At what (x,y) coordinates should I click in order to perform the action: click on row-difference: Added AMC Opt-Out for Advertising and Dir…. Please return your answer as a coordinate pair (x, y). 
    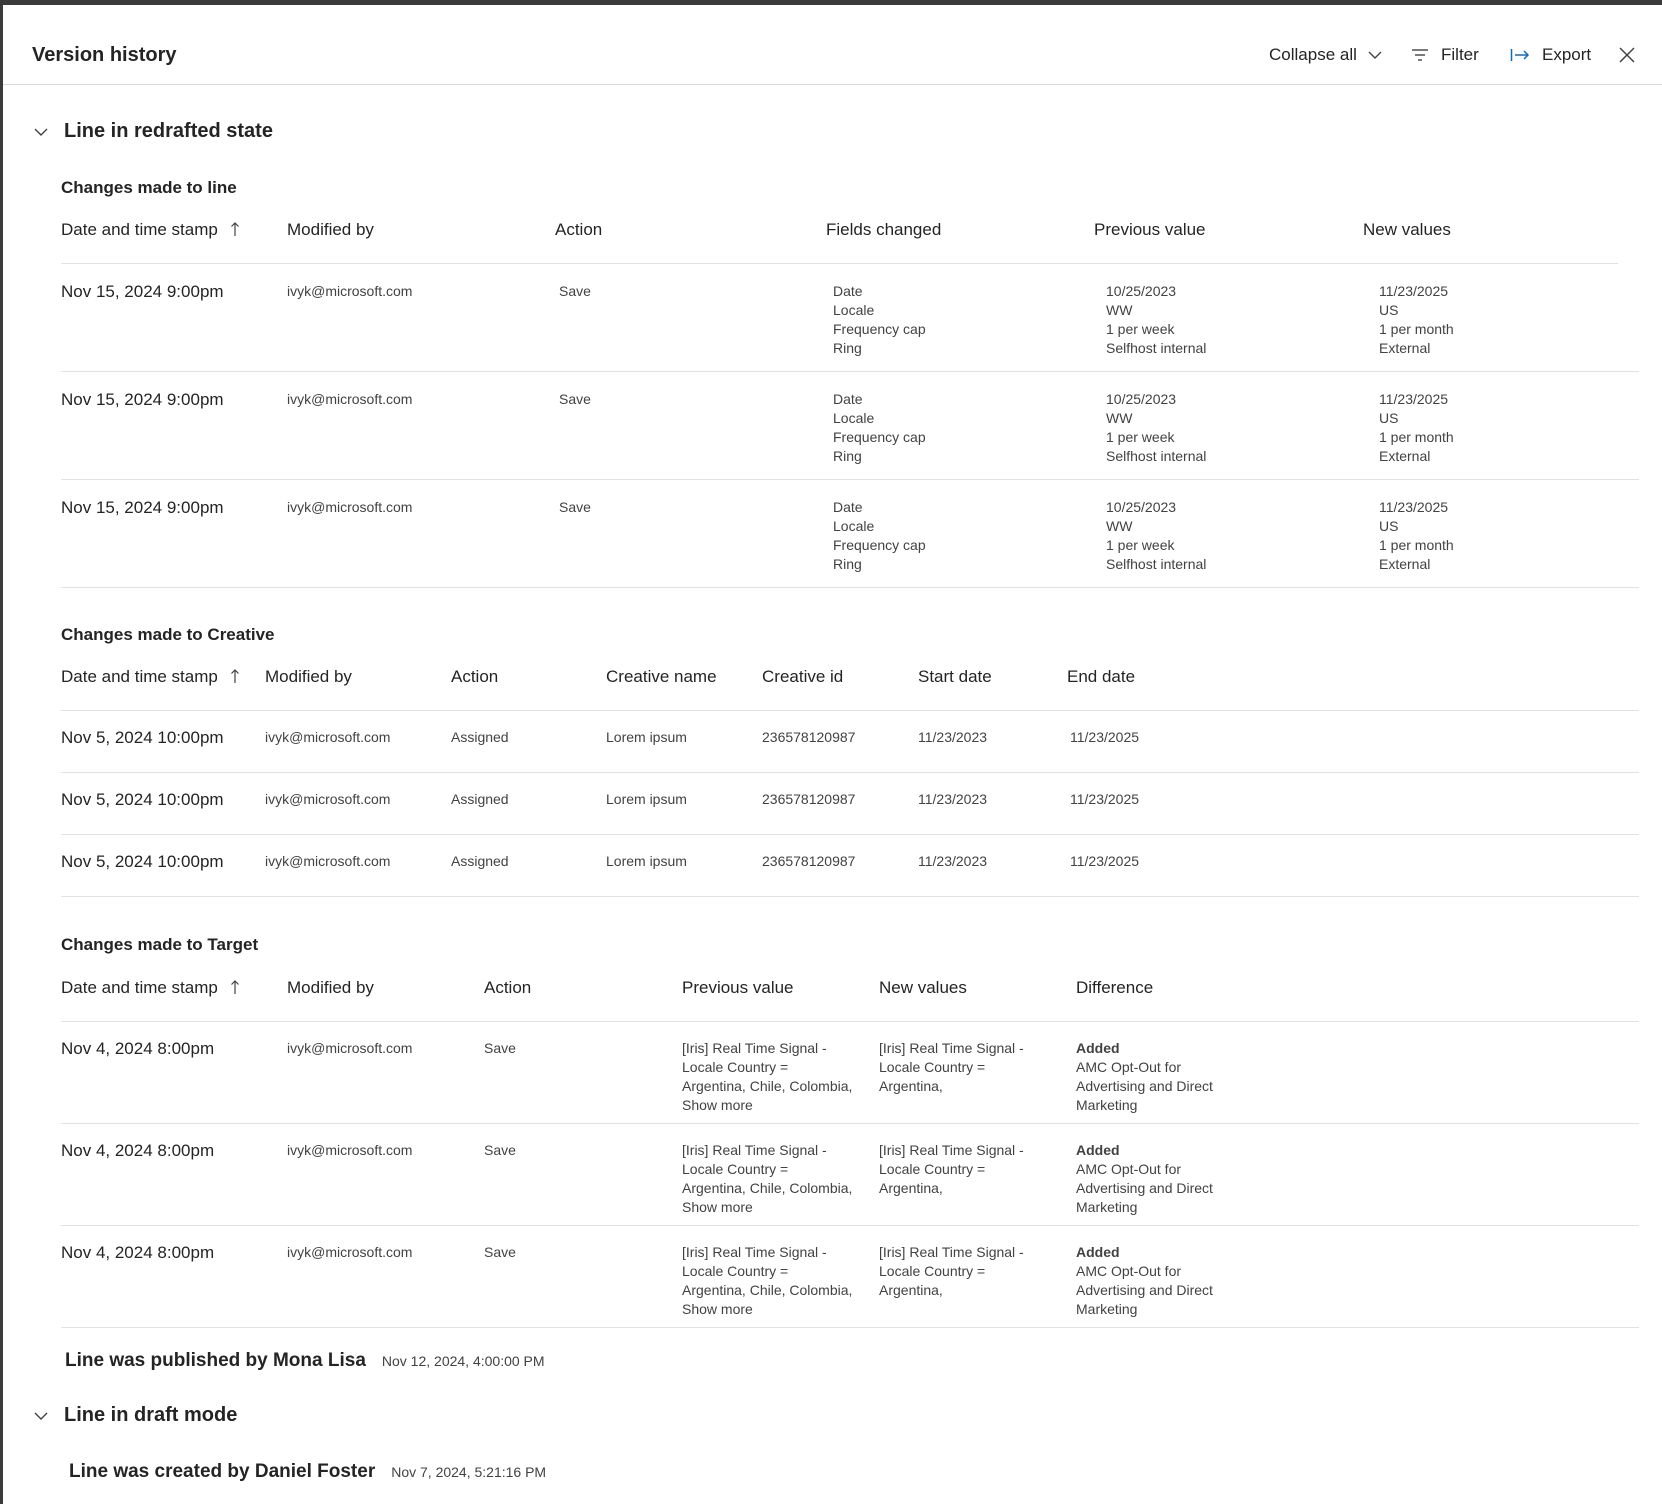
    Looking at the image, I should click on (1144, 1076).